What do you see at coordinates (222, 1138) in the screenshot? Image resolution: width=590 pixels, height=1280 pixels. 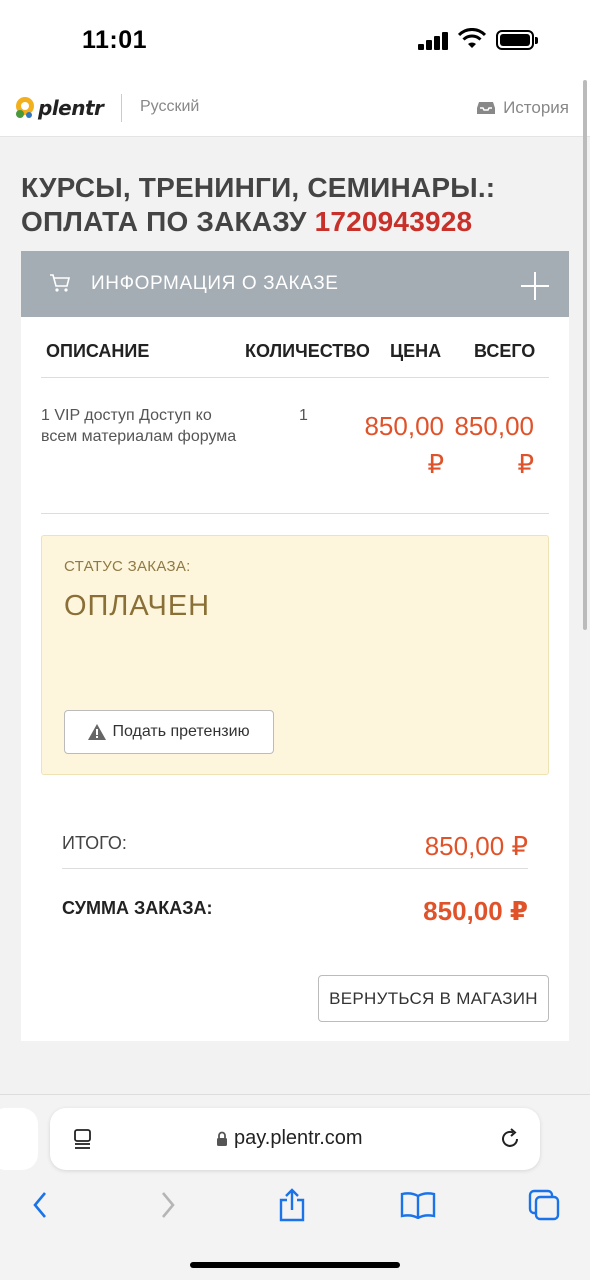 I see `lock-icon` at bounding box center [222, 1138].